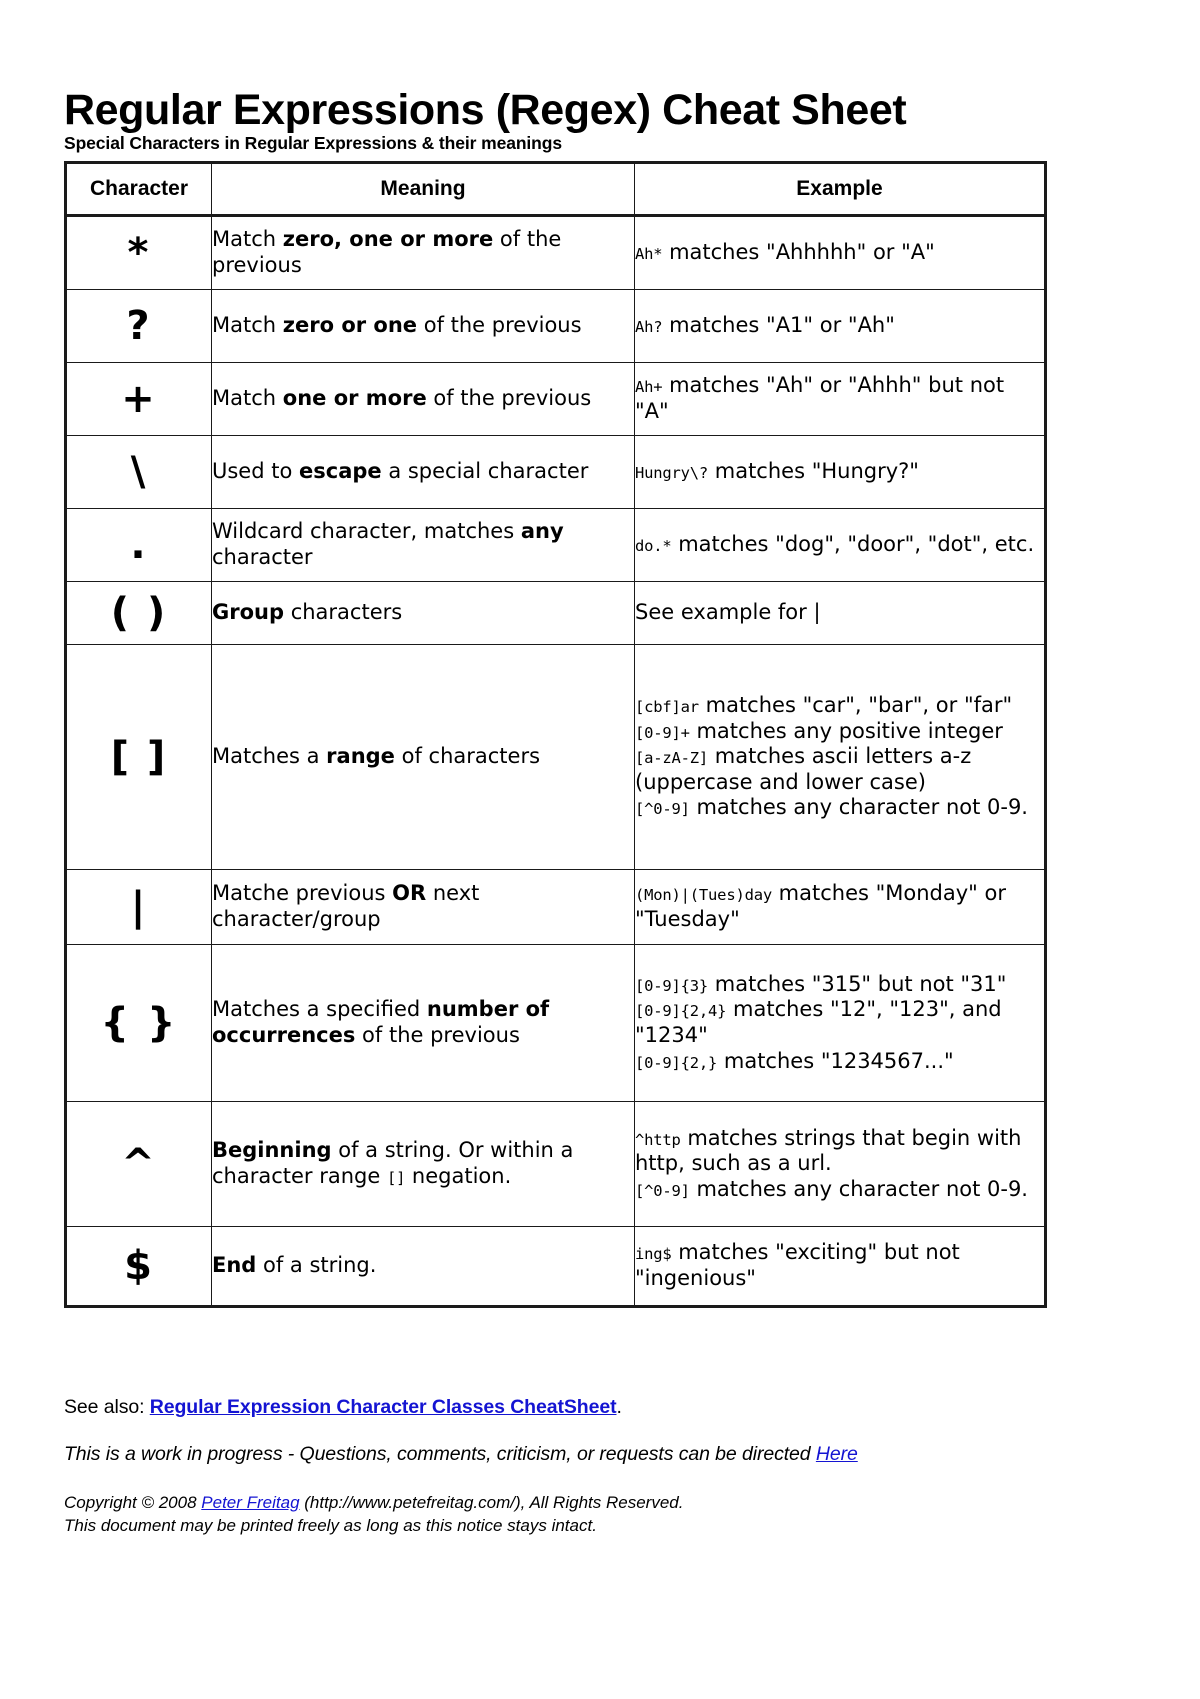 The width and height of the screenshot is (1200, 1699). What do you see at coordinates (855, 704) in the screenshot?
I see `example-text: matches "car", "bar", or "far"` at bounding box center [855, 704].